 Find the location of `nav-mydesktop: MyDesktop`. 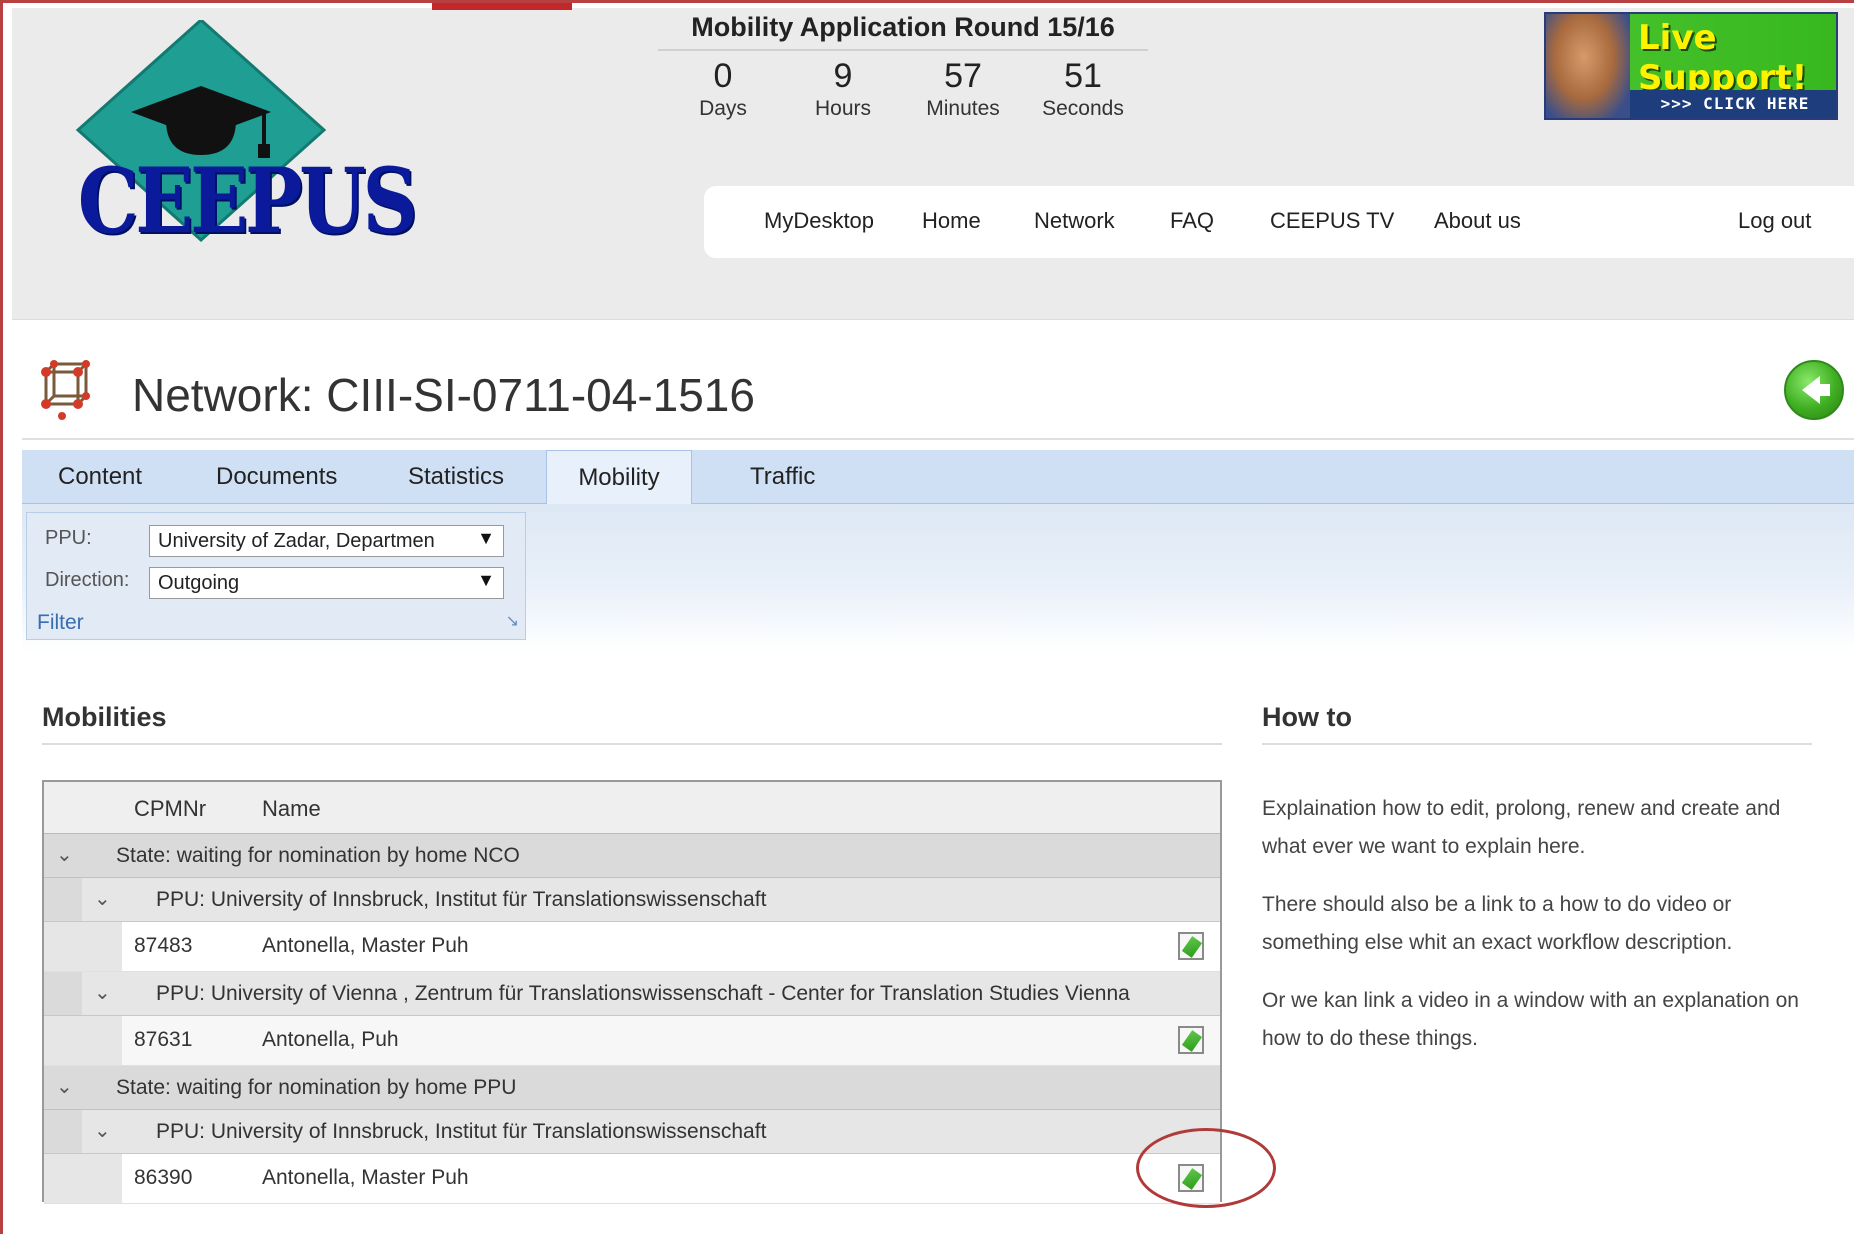

nav-mydesktop: MyDesktop is located at coordinates (819, 221).